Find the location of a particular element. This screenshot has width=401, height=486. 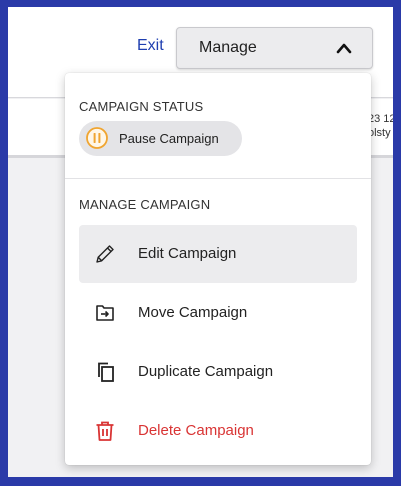

edit-campaign-item: Edit Campaign is located at coordinates (218, 254).